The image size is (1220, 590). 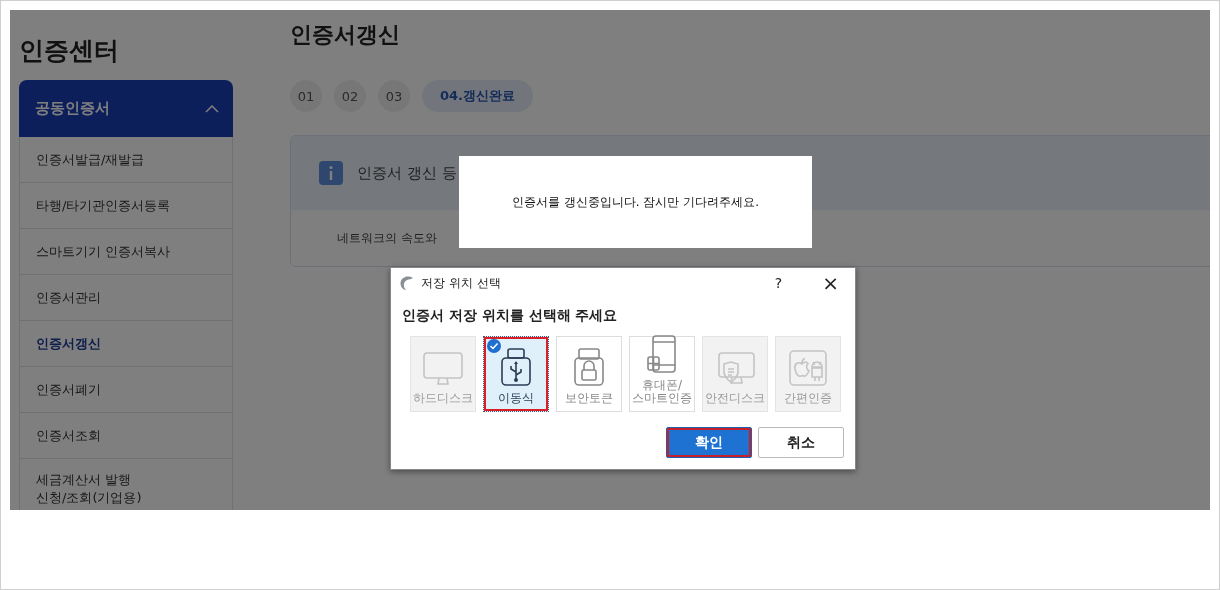 I want to click on page-title: 인증서갱신, so click(x=345, y=35).